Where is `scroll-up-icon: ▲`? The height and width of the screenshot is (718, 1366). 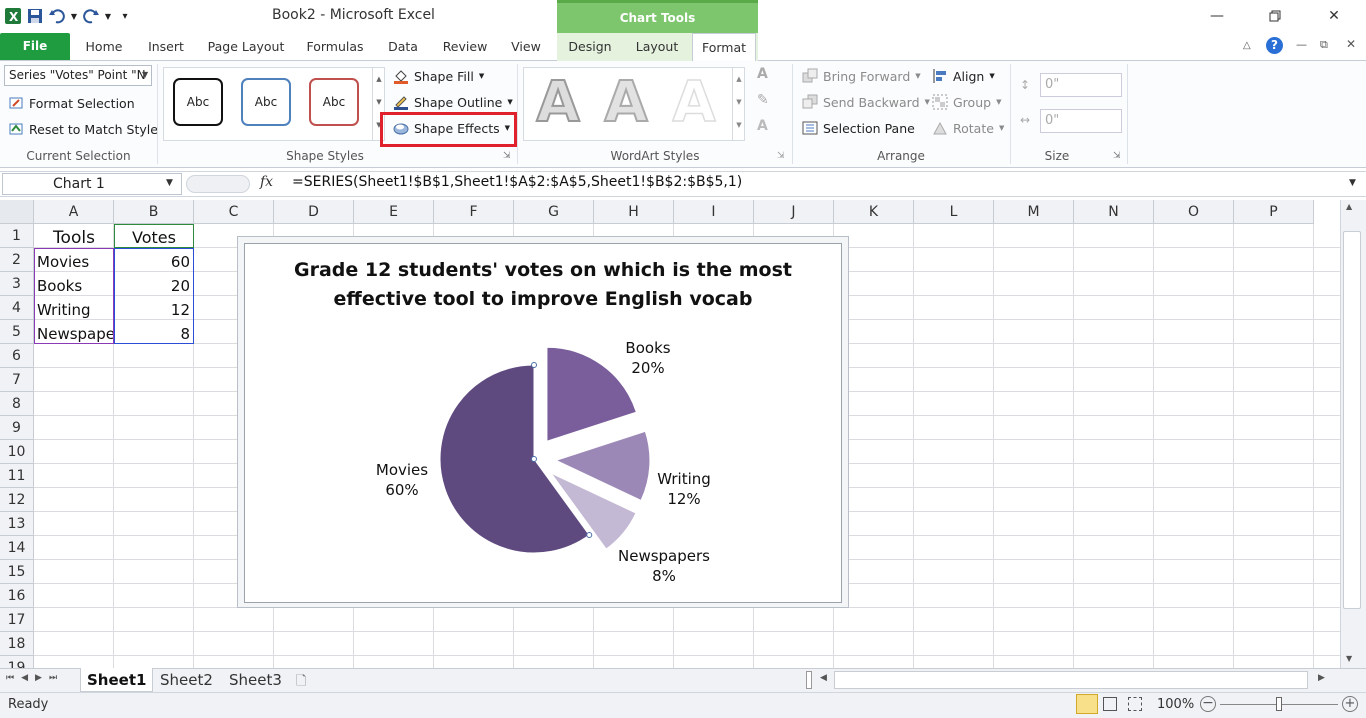 scroll-up-icon: ▲ is located at coordinates (1349, 206).